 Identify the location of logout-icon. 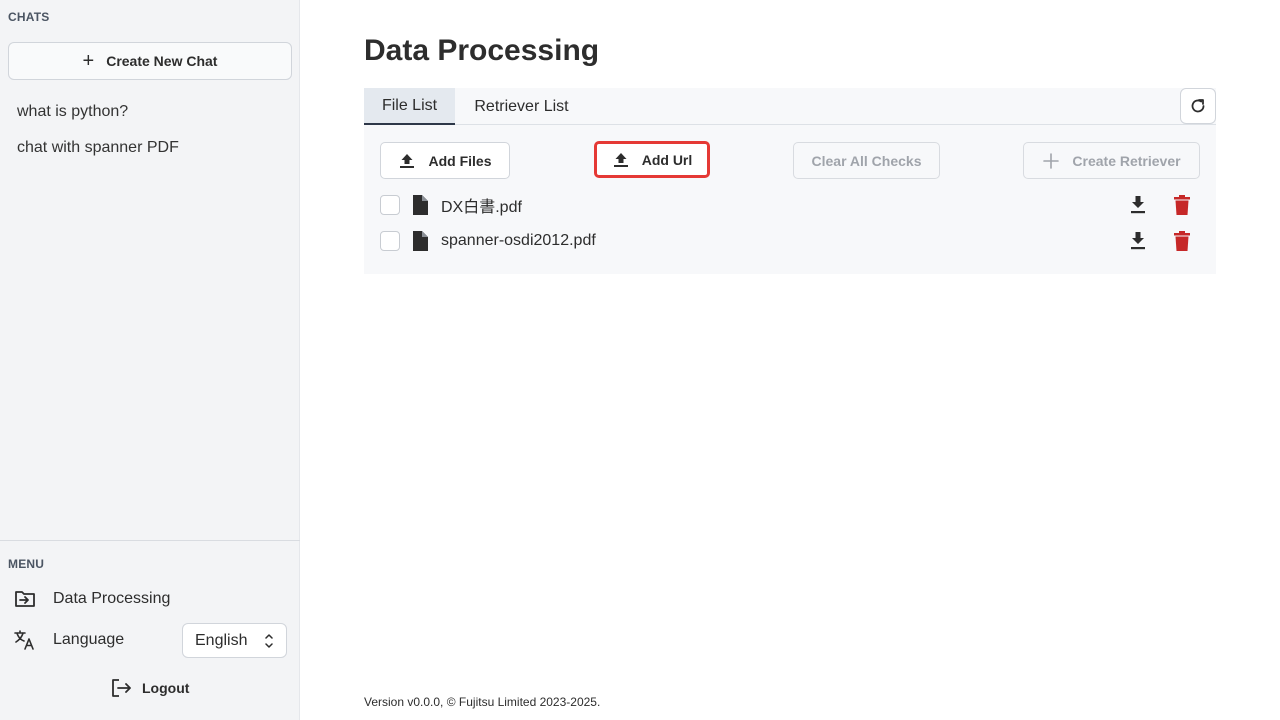
(121, 688).